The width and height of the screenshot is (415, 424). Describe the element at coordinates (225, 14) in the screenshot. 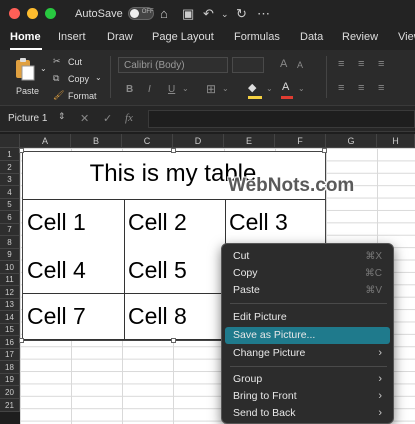

I see `chevron-down-icon: ⌄` at that location.